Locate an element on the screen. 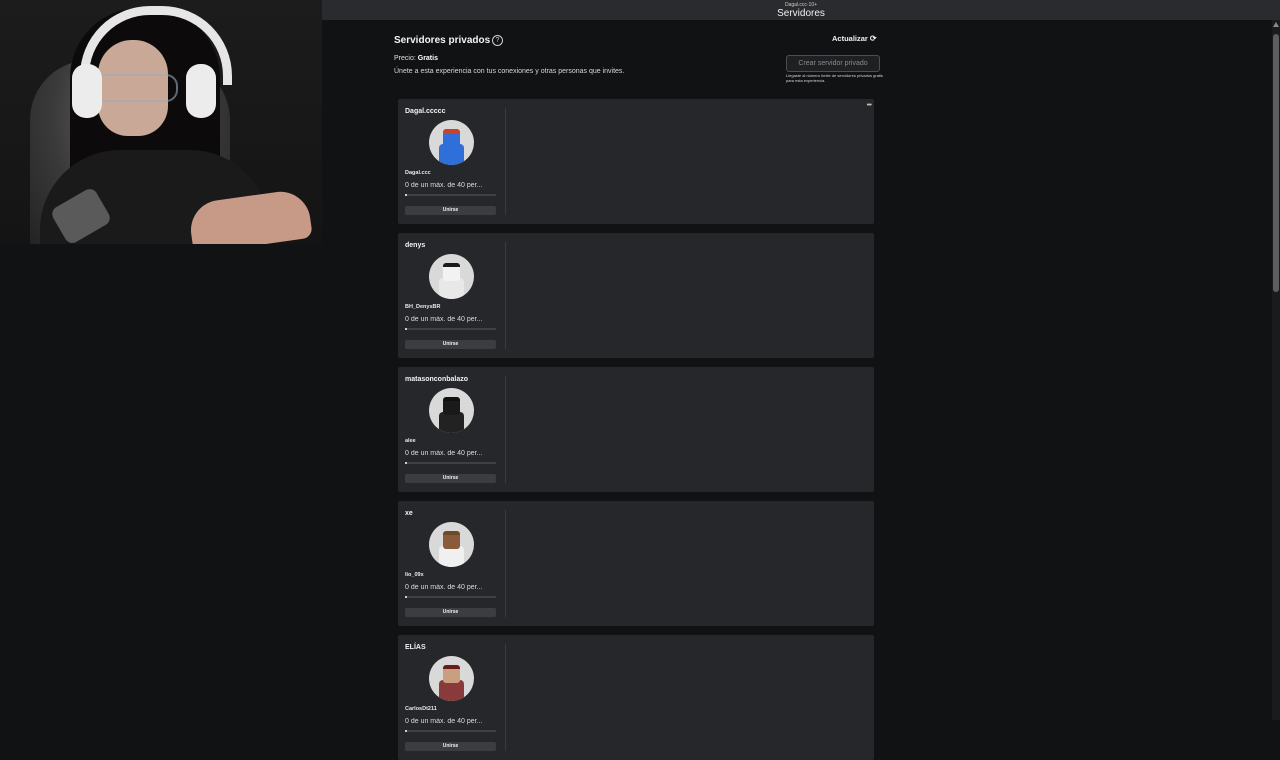 The width and height of the screenshot is (1280, 760). section-title: Servidores privados is located at coordinates (442, 40).